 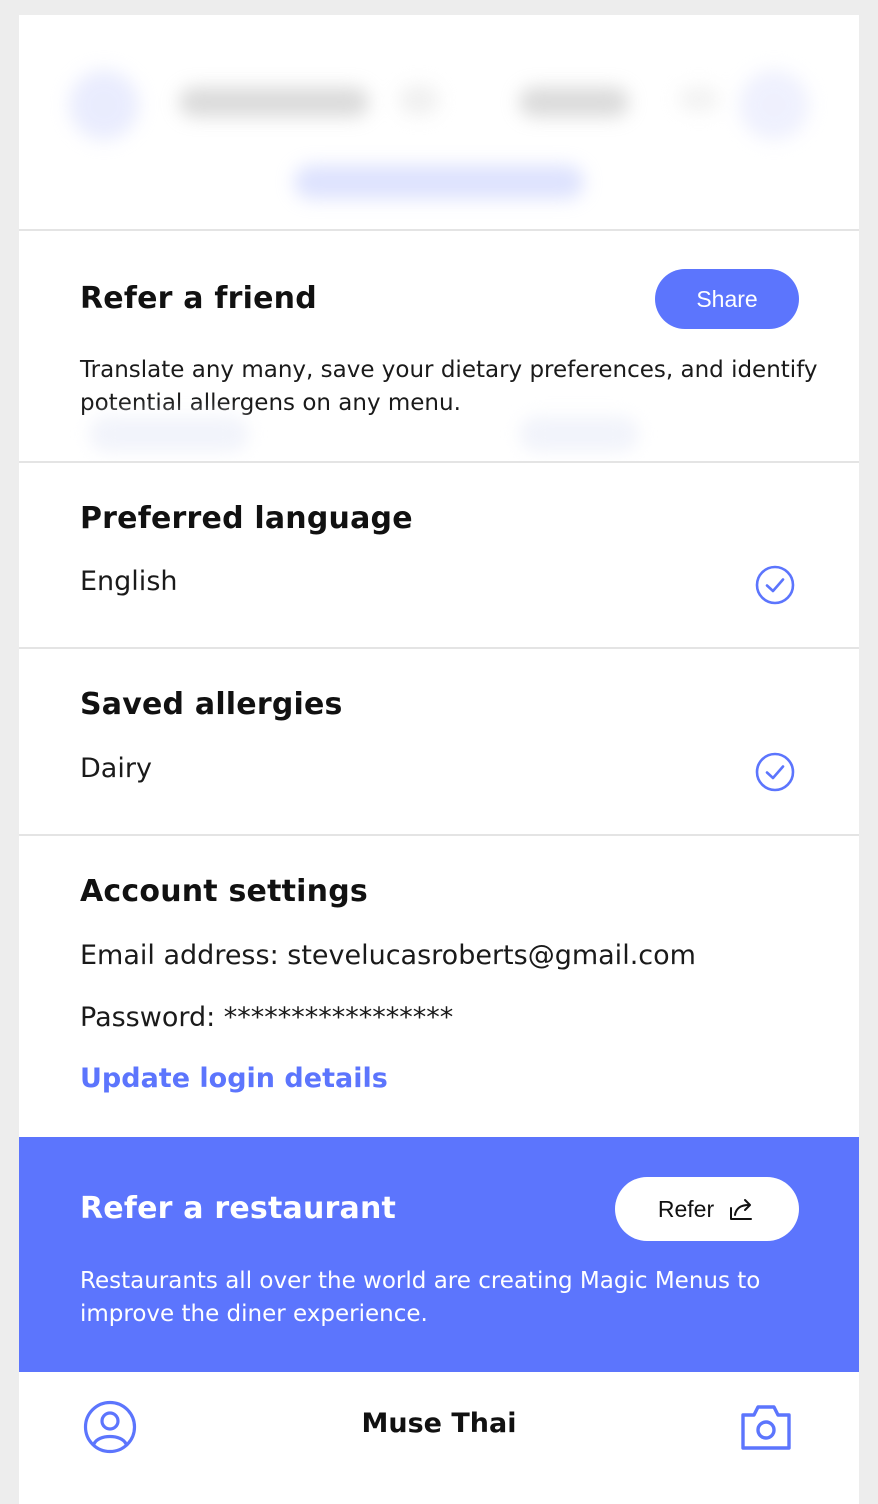 I want to click on refer-friend-title: Refer a friend, so click(x=198, y=298).